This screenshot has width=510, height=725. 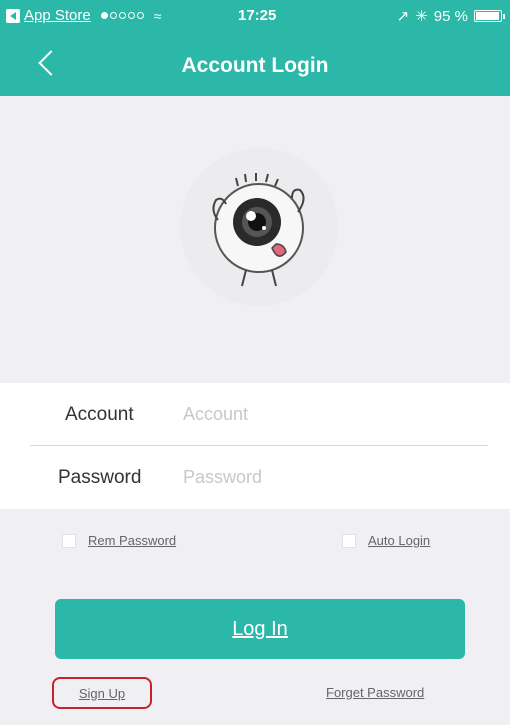 I want to click on status-right: ↗ ✳ 95 %, so click(x=450, y=16).